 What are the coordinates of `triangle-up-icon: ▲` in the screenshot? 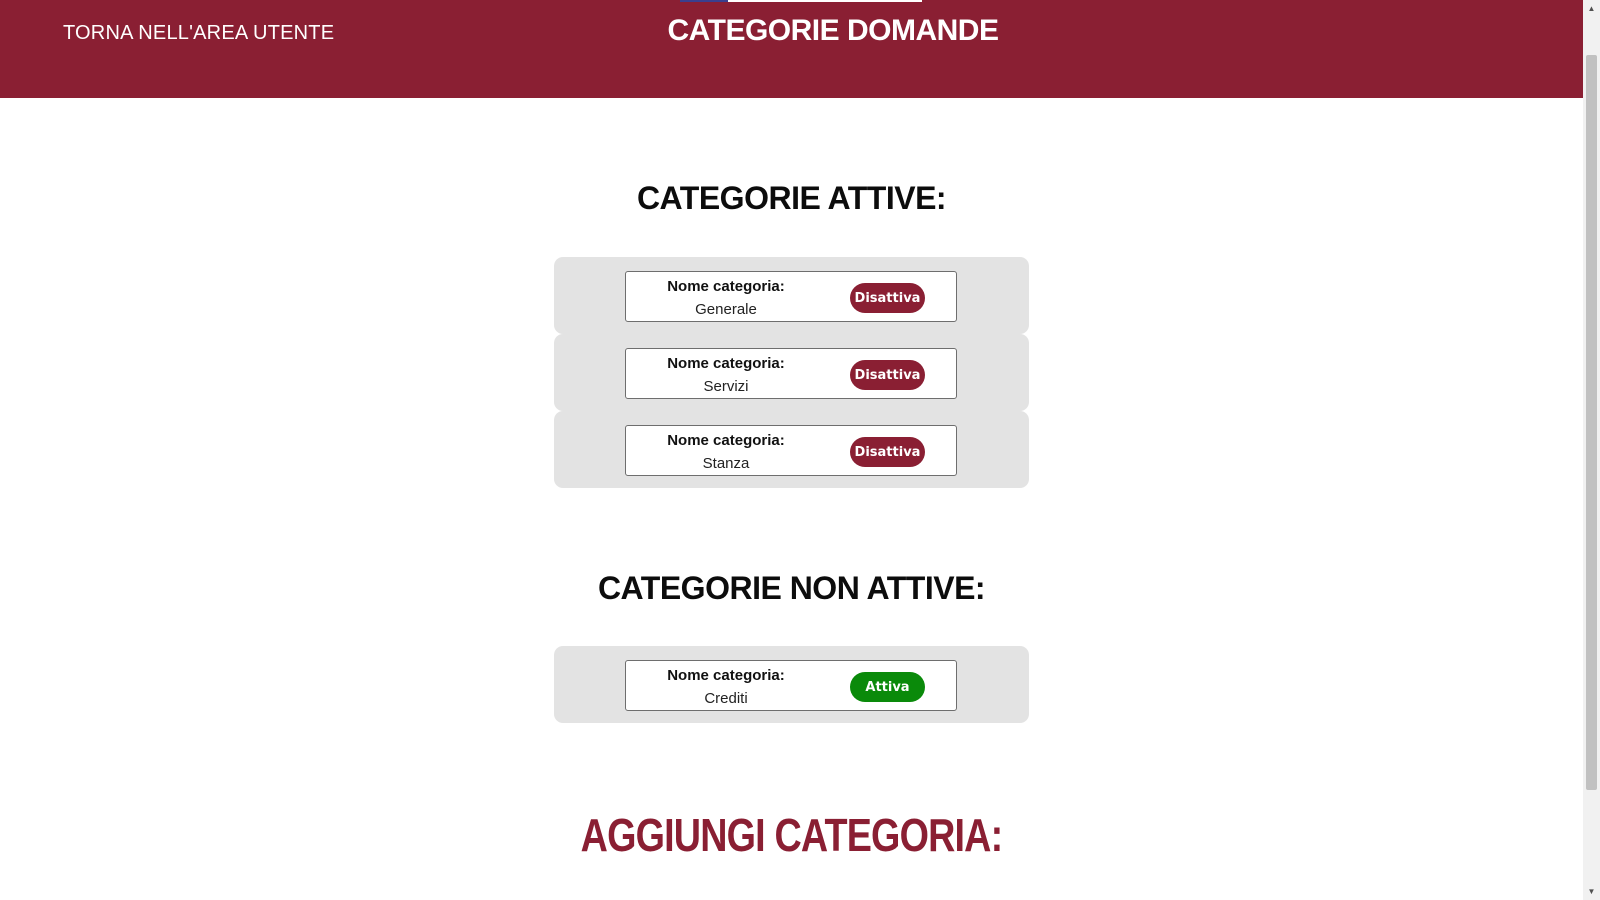 It's located at (1591, 8).